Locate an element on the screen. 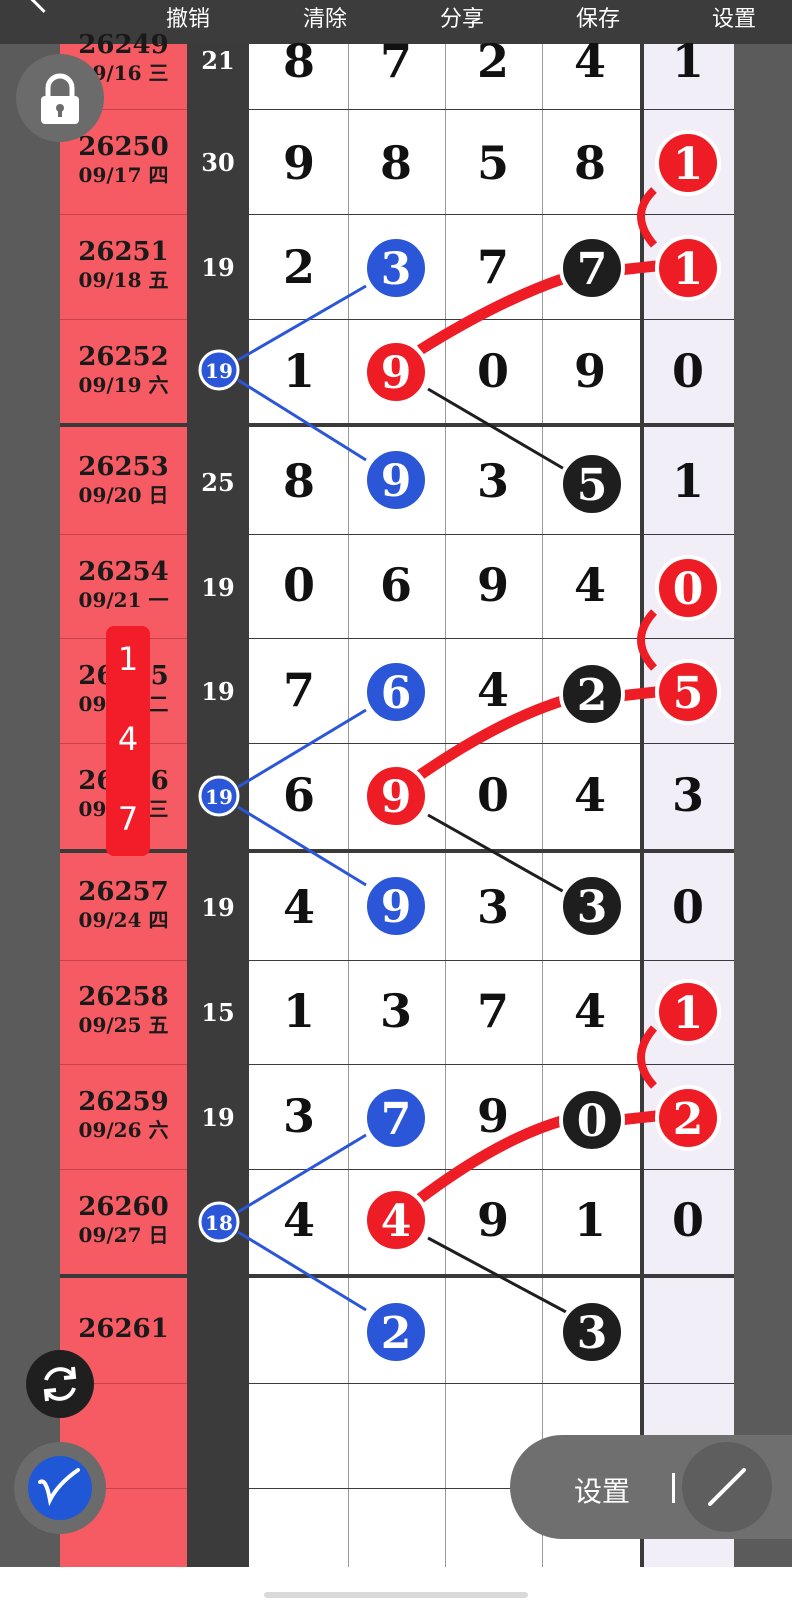  blue-circle: 3 is located at coordinates (396, 268).